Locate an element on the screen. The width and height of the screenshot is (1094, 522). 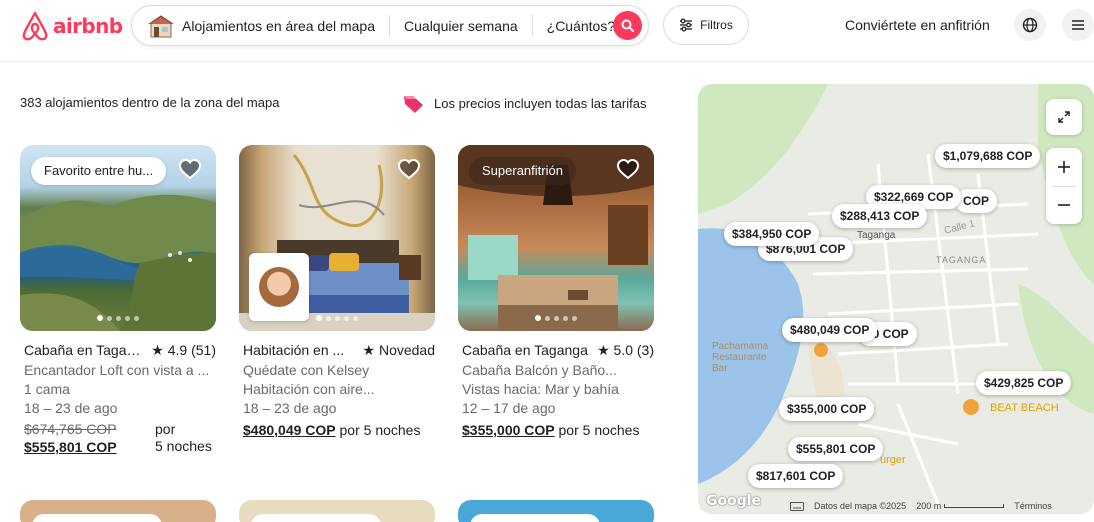
listing-photo: Superanfitrión is located at coordinates (556, 238).